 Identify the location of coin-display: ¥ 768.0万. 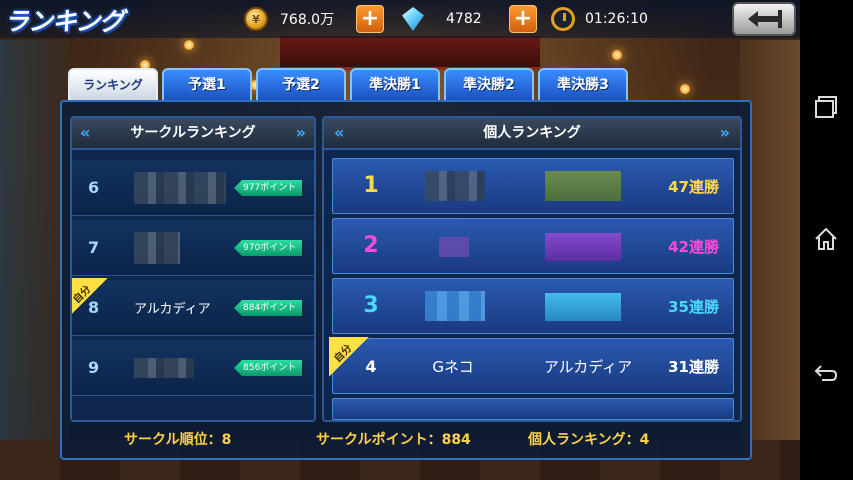
(289, 19).